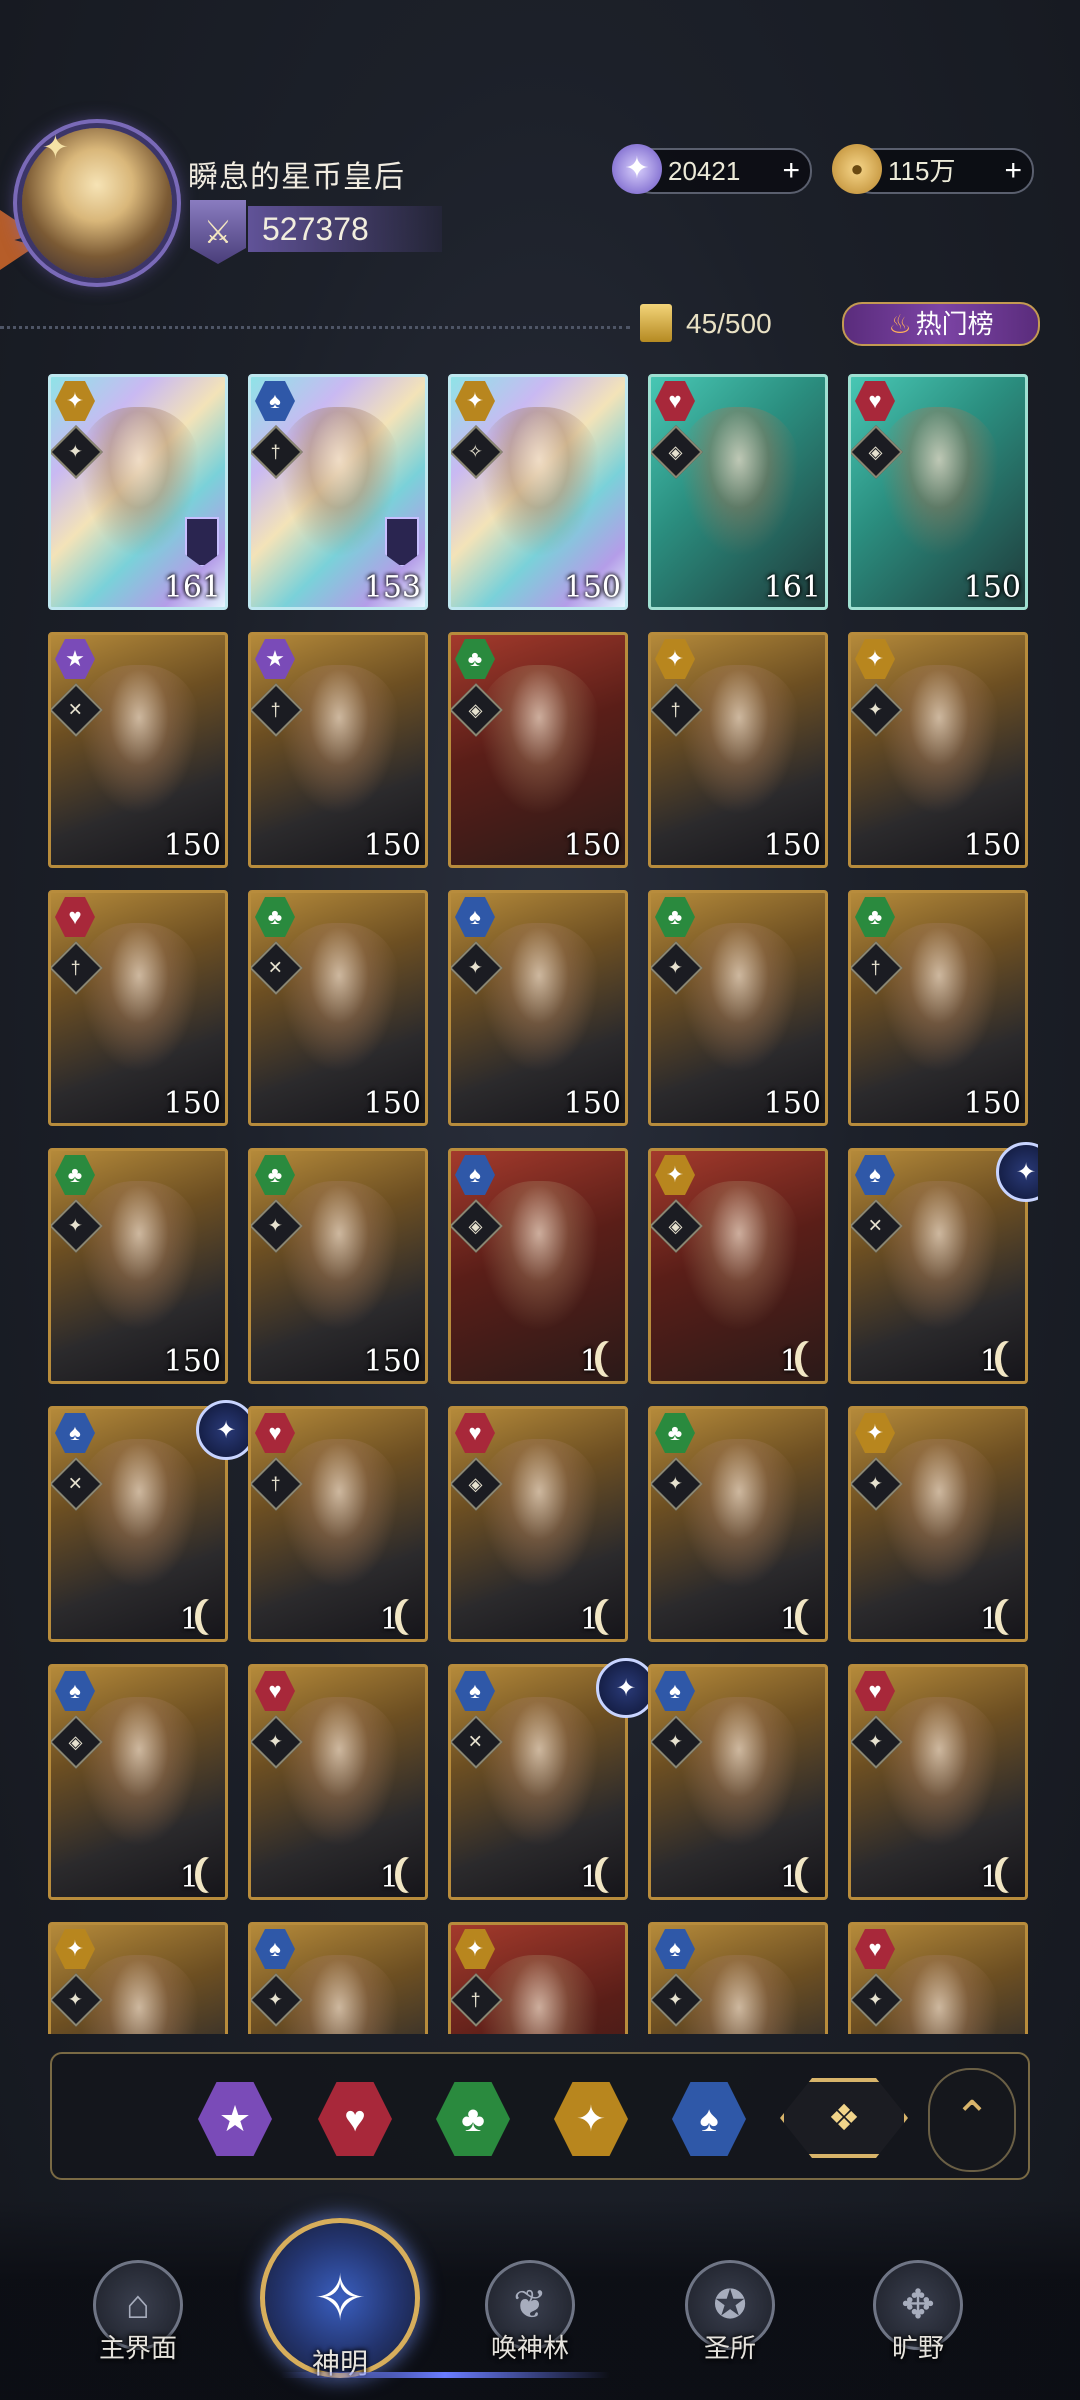  Describe the element at coordinates (938, 750) in the screenshot. I see `hero-card: ✦ ✦ 150` at that location.